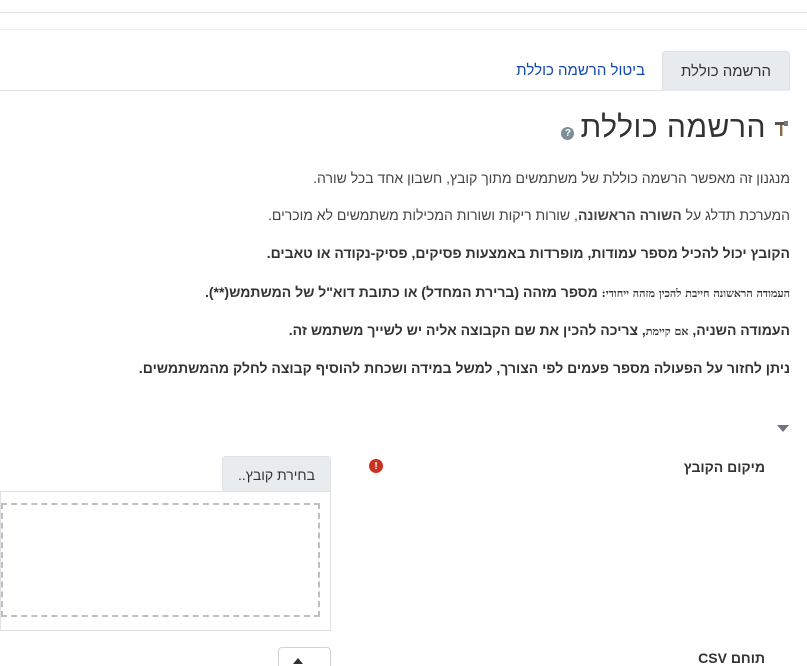  What do you see at coordinates (276, 474) in the screenshot?
I see `choose-file-button: בחירת קובץ..` at bounding box center [276, 474].